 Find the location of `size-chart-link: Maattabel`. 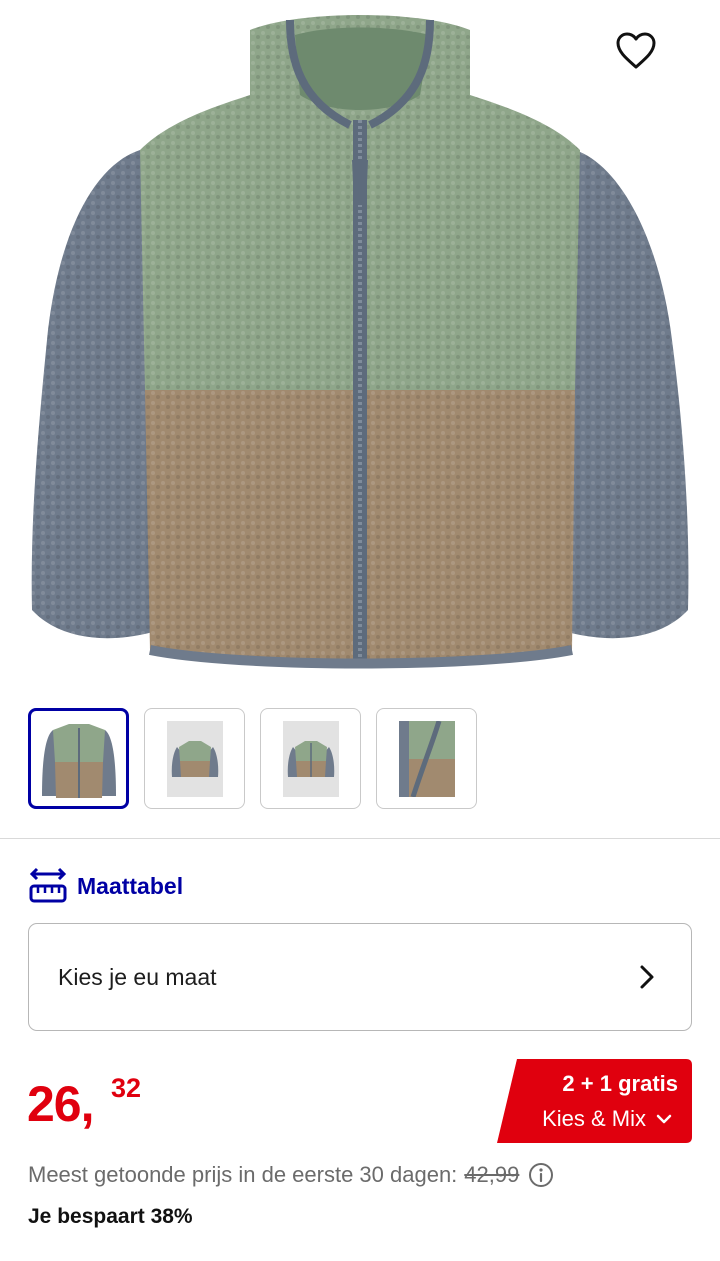

size-chart-link: Maattabel is located at coordinates (105, 886).